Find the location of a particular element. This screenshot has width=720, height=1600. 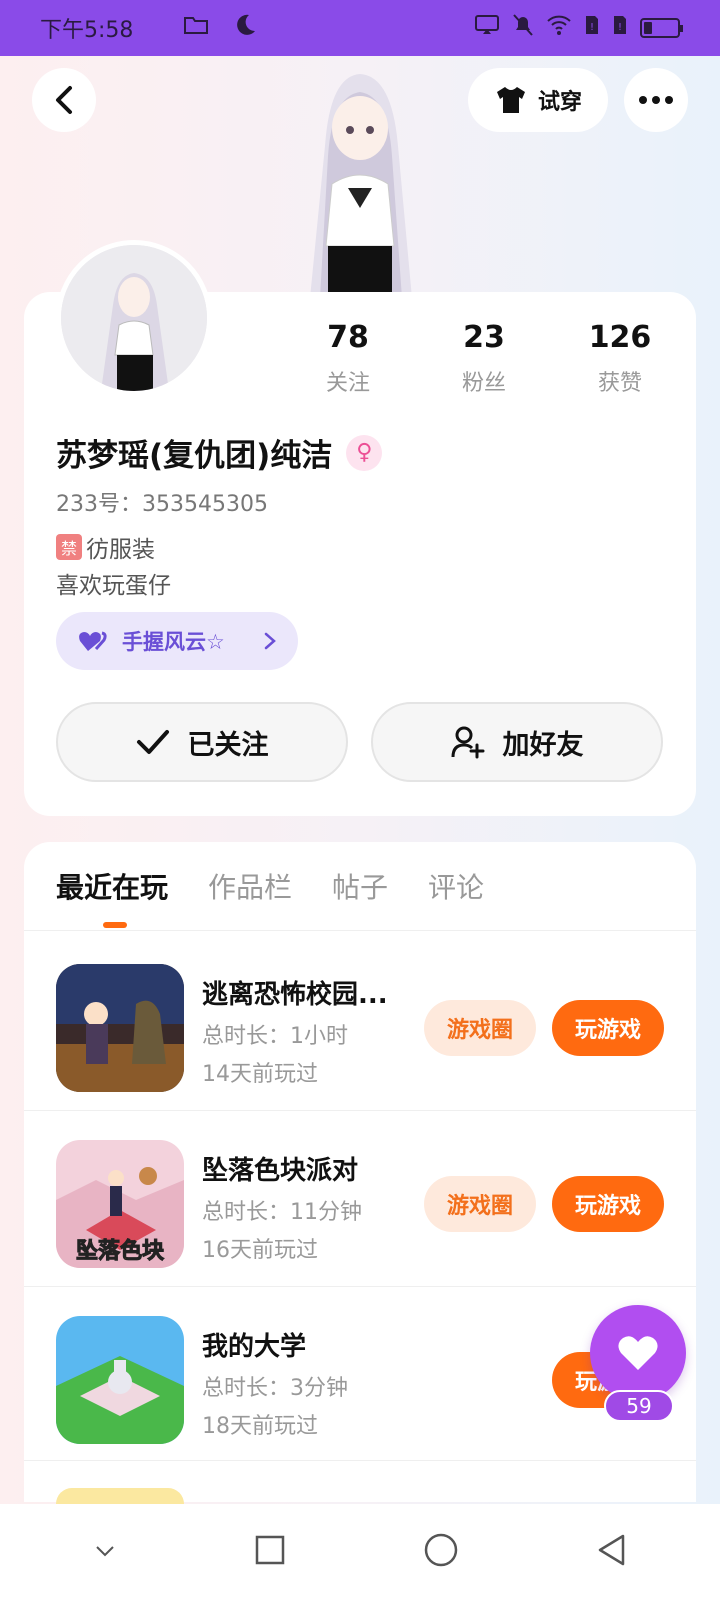

folder-icon is located at coordinates (196, 28).